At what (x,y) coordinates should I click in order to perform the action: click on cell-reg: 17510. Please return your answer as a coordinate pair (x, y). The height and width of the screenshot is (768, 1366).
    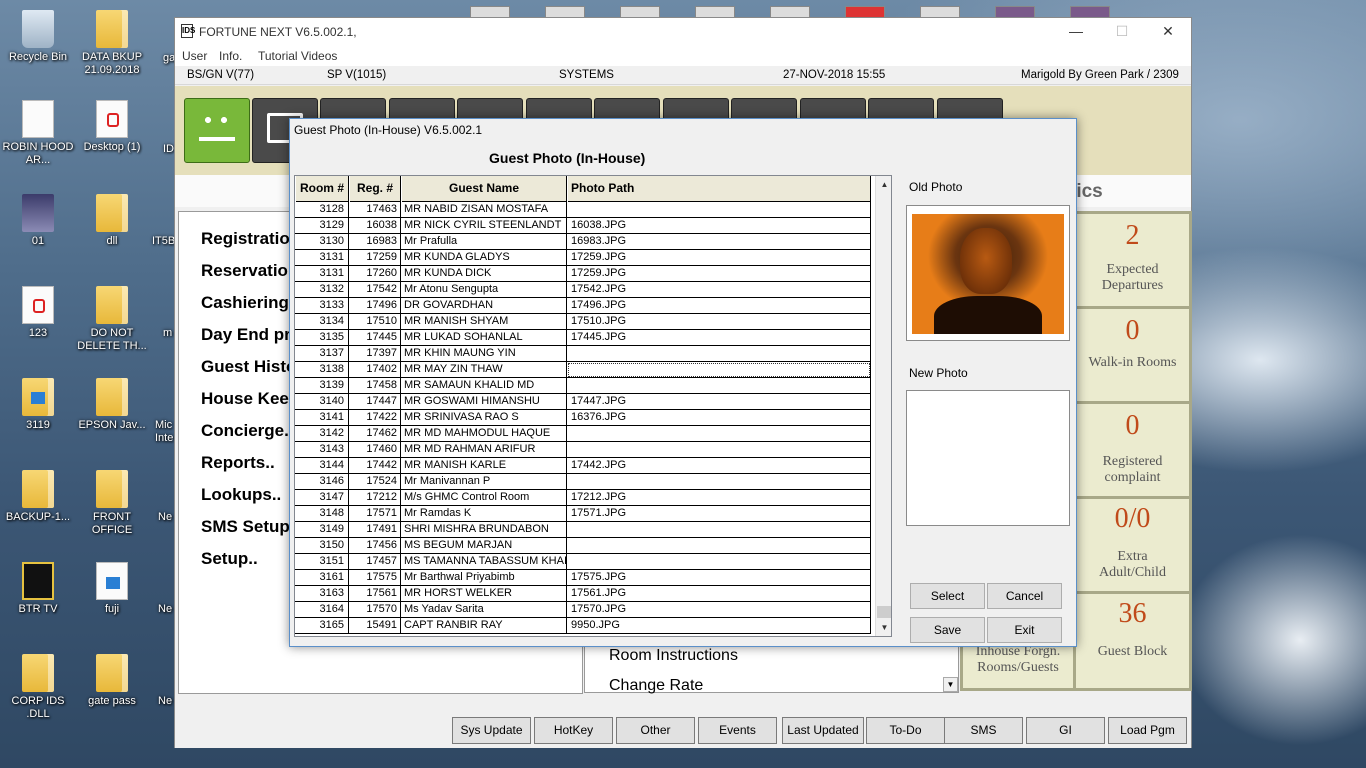
    Looking at the image, I should click on (375, 322).